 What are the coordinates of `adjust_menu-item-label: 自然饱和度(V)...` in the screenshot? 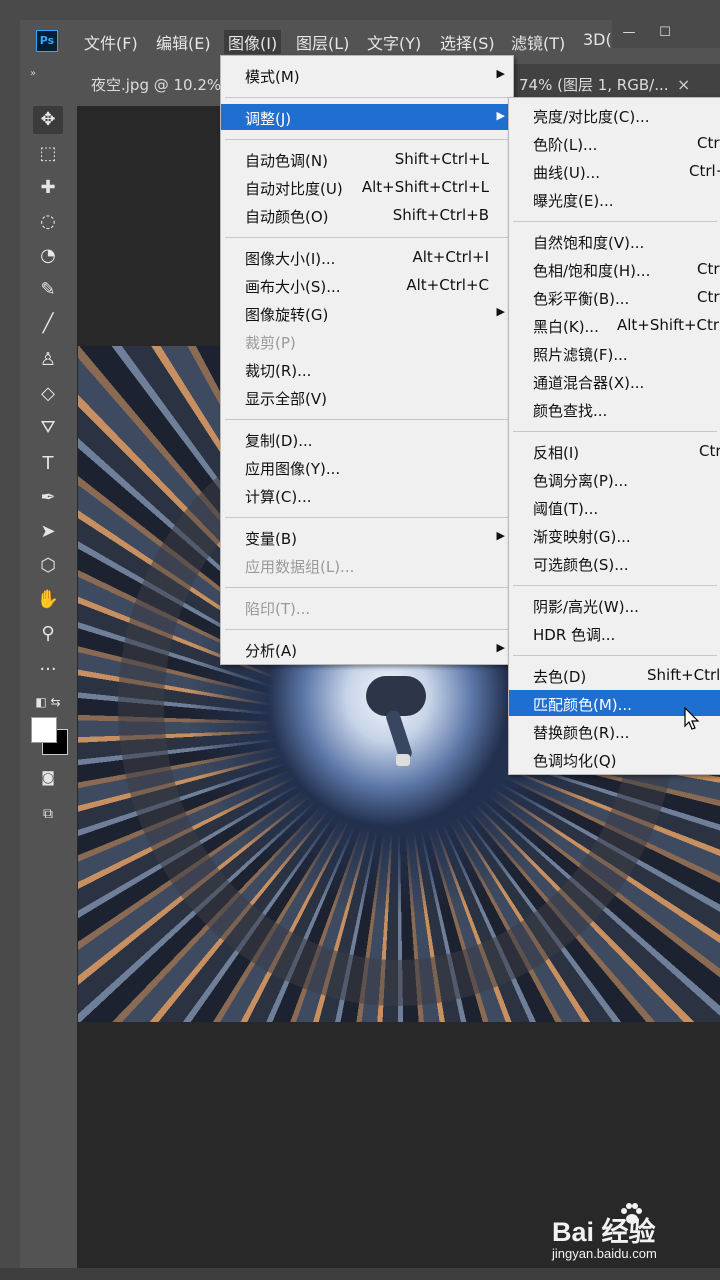 It's located at (589, 243).